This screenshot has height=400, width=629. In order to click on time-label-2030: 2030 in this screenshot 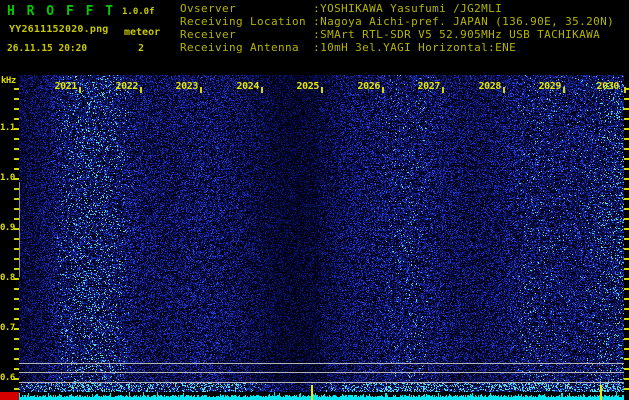, I will do `click(608, 86)`.